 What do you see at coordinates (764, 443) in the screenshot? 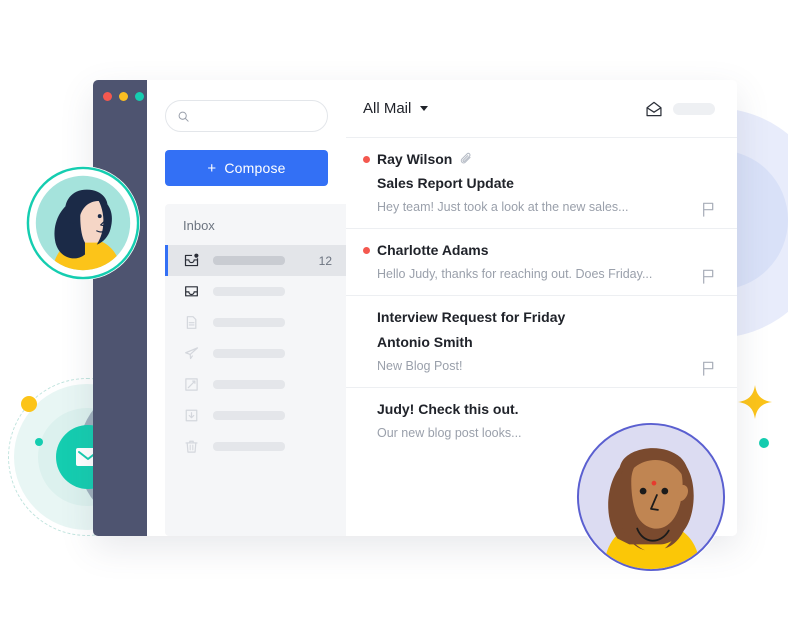
I see `teal-dot-decoration-right` at bounding box center [764, 443].